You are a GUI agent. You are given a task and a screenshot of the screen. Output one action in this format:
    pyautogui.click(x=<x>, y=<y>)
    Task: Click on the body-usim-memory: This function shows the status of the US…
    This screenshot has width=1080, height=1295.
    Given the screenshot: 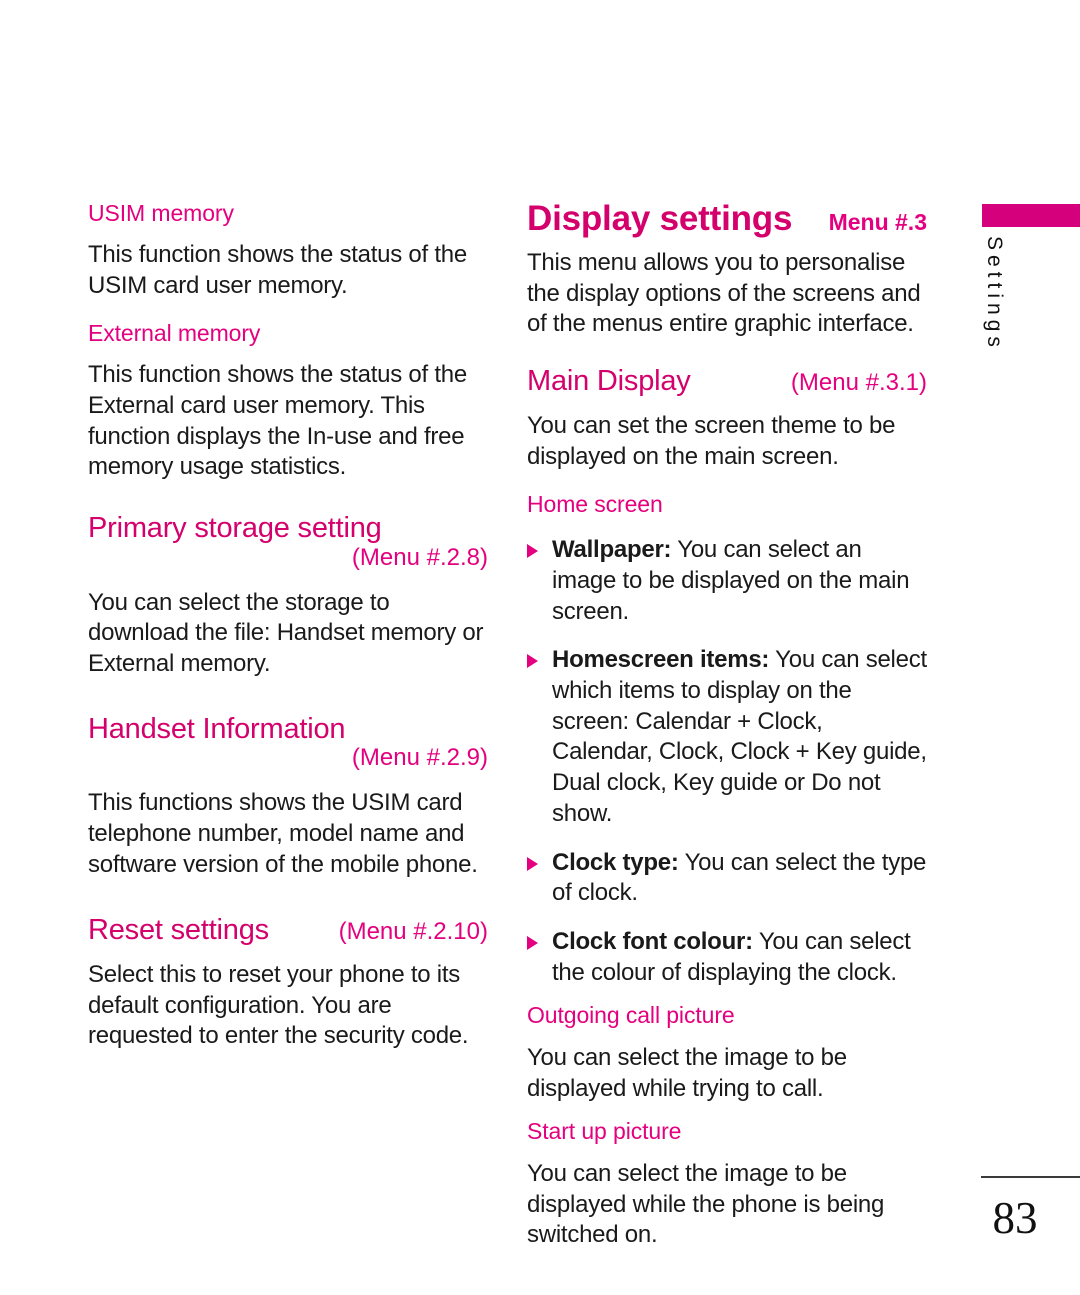 What is the action you would take?
    pyautogui.click(x=277, y=270)
    